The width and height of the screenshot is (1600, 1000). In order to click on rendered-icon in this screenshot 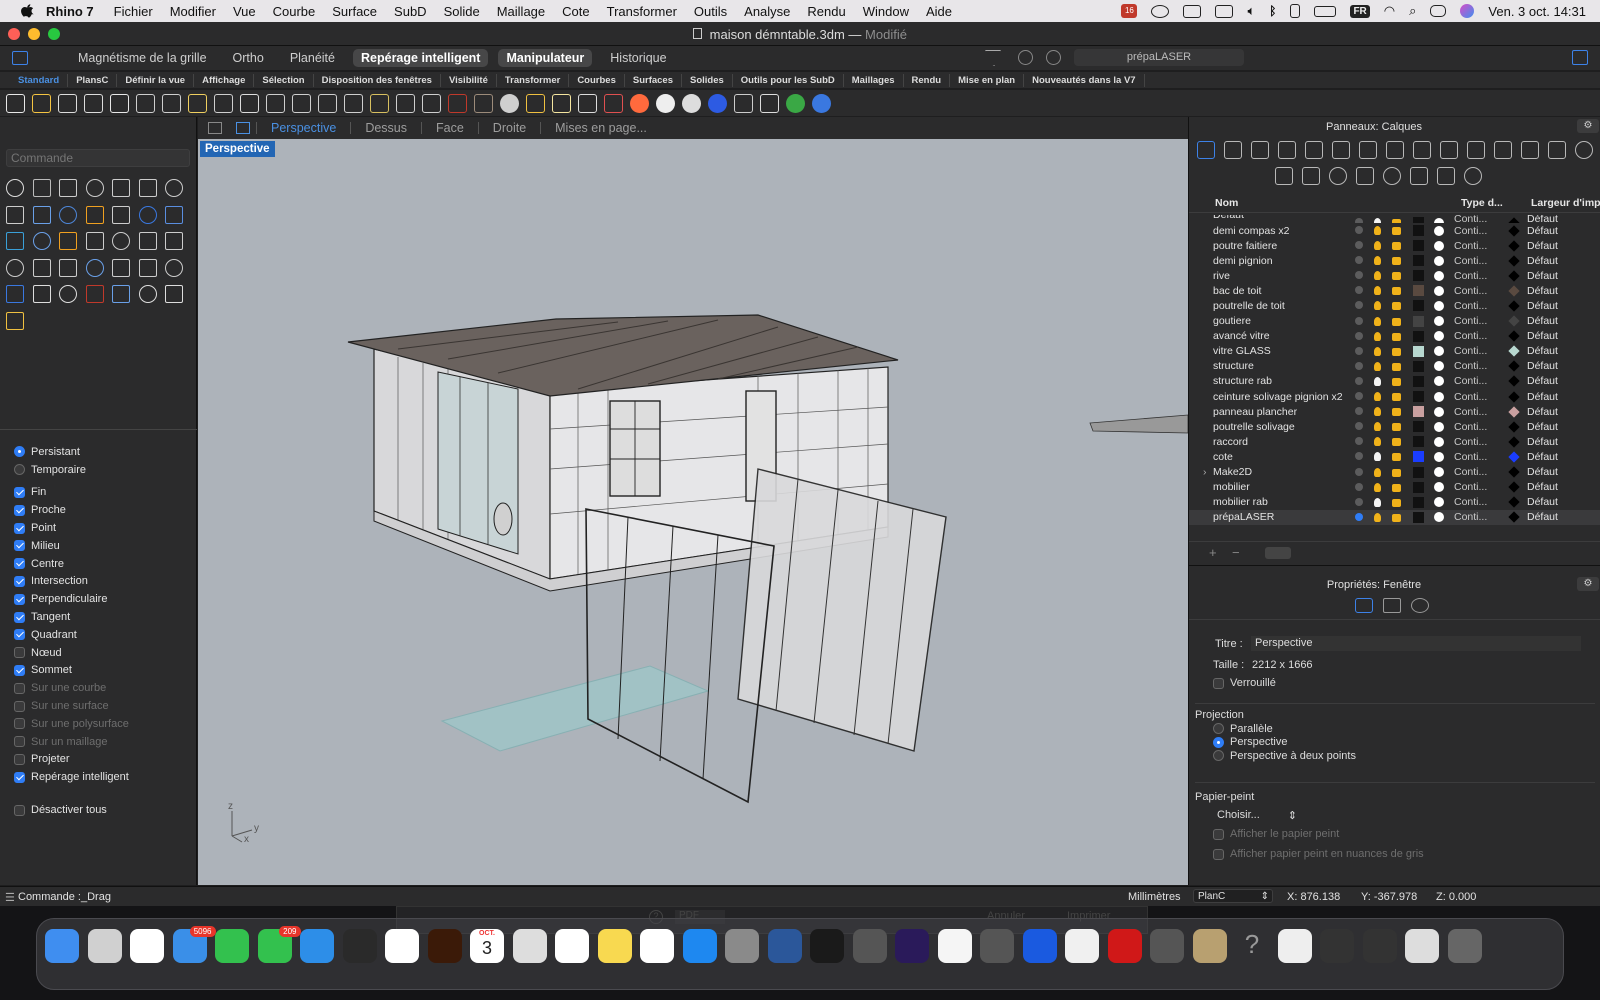, I will do `click(743, 103)`.